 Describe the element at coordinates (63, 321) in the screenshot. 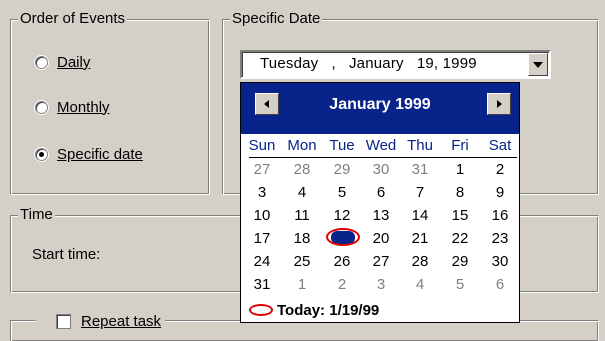

I see `repeat-task-checkbox` at that location.